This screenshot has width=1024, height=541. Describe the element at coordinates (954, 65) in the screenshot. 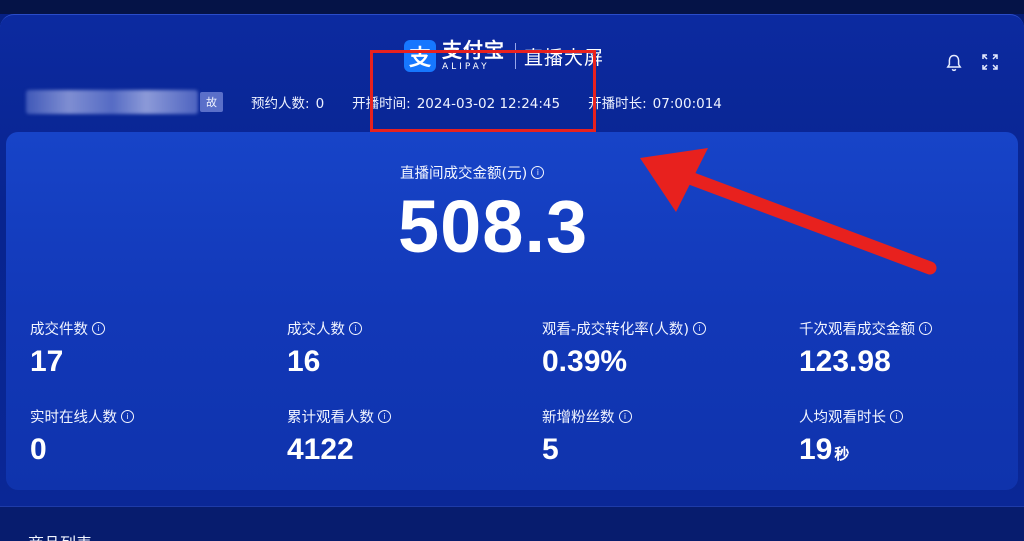

I see `bell-icon` at that location.